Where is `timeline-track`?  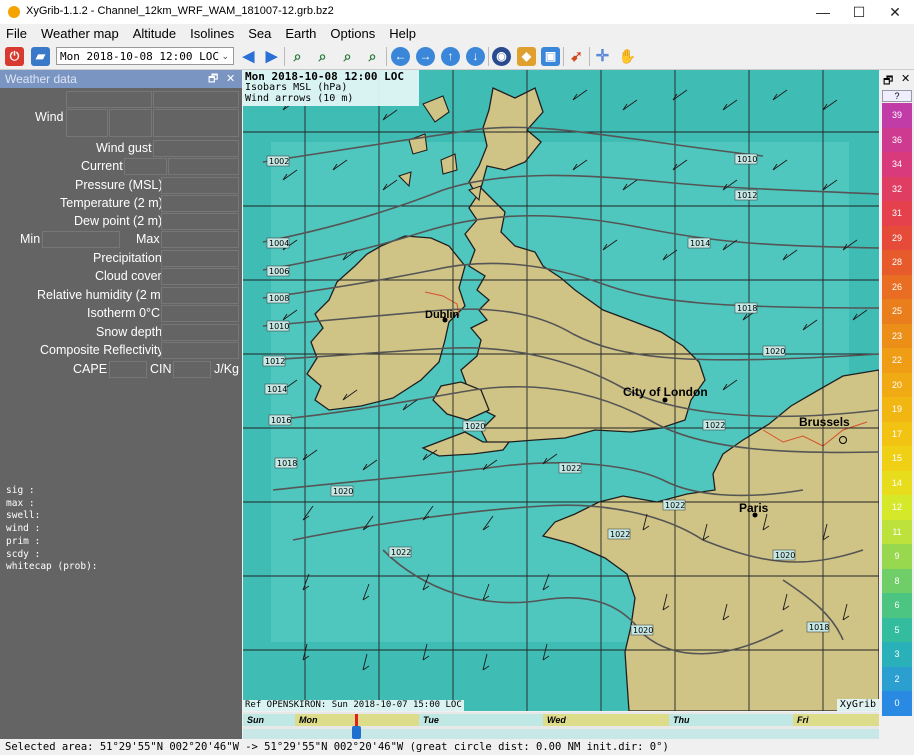 timeline-track is located at coordinates (561, 732).